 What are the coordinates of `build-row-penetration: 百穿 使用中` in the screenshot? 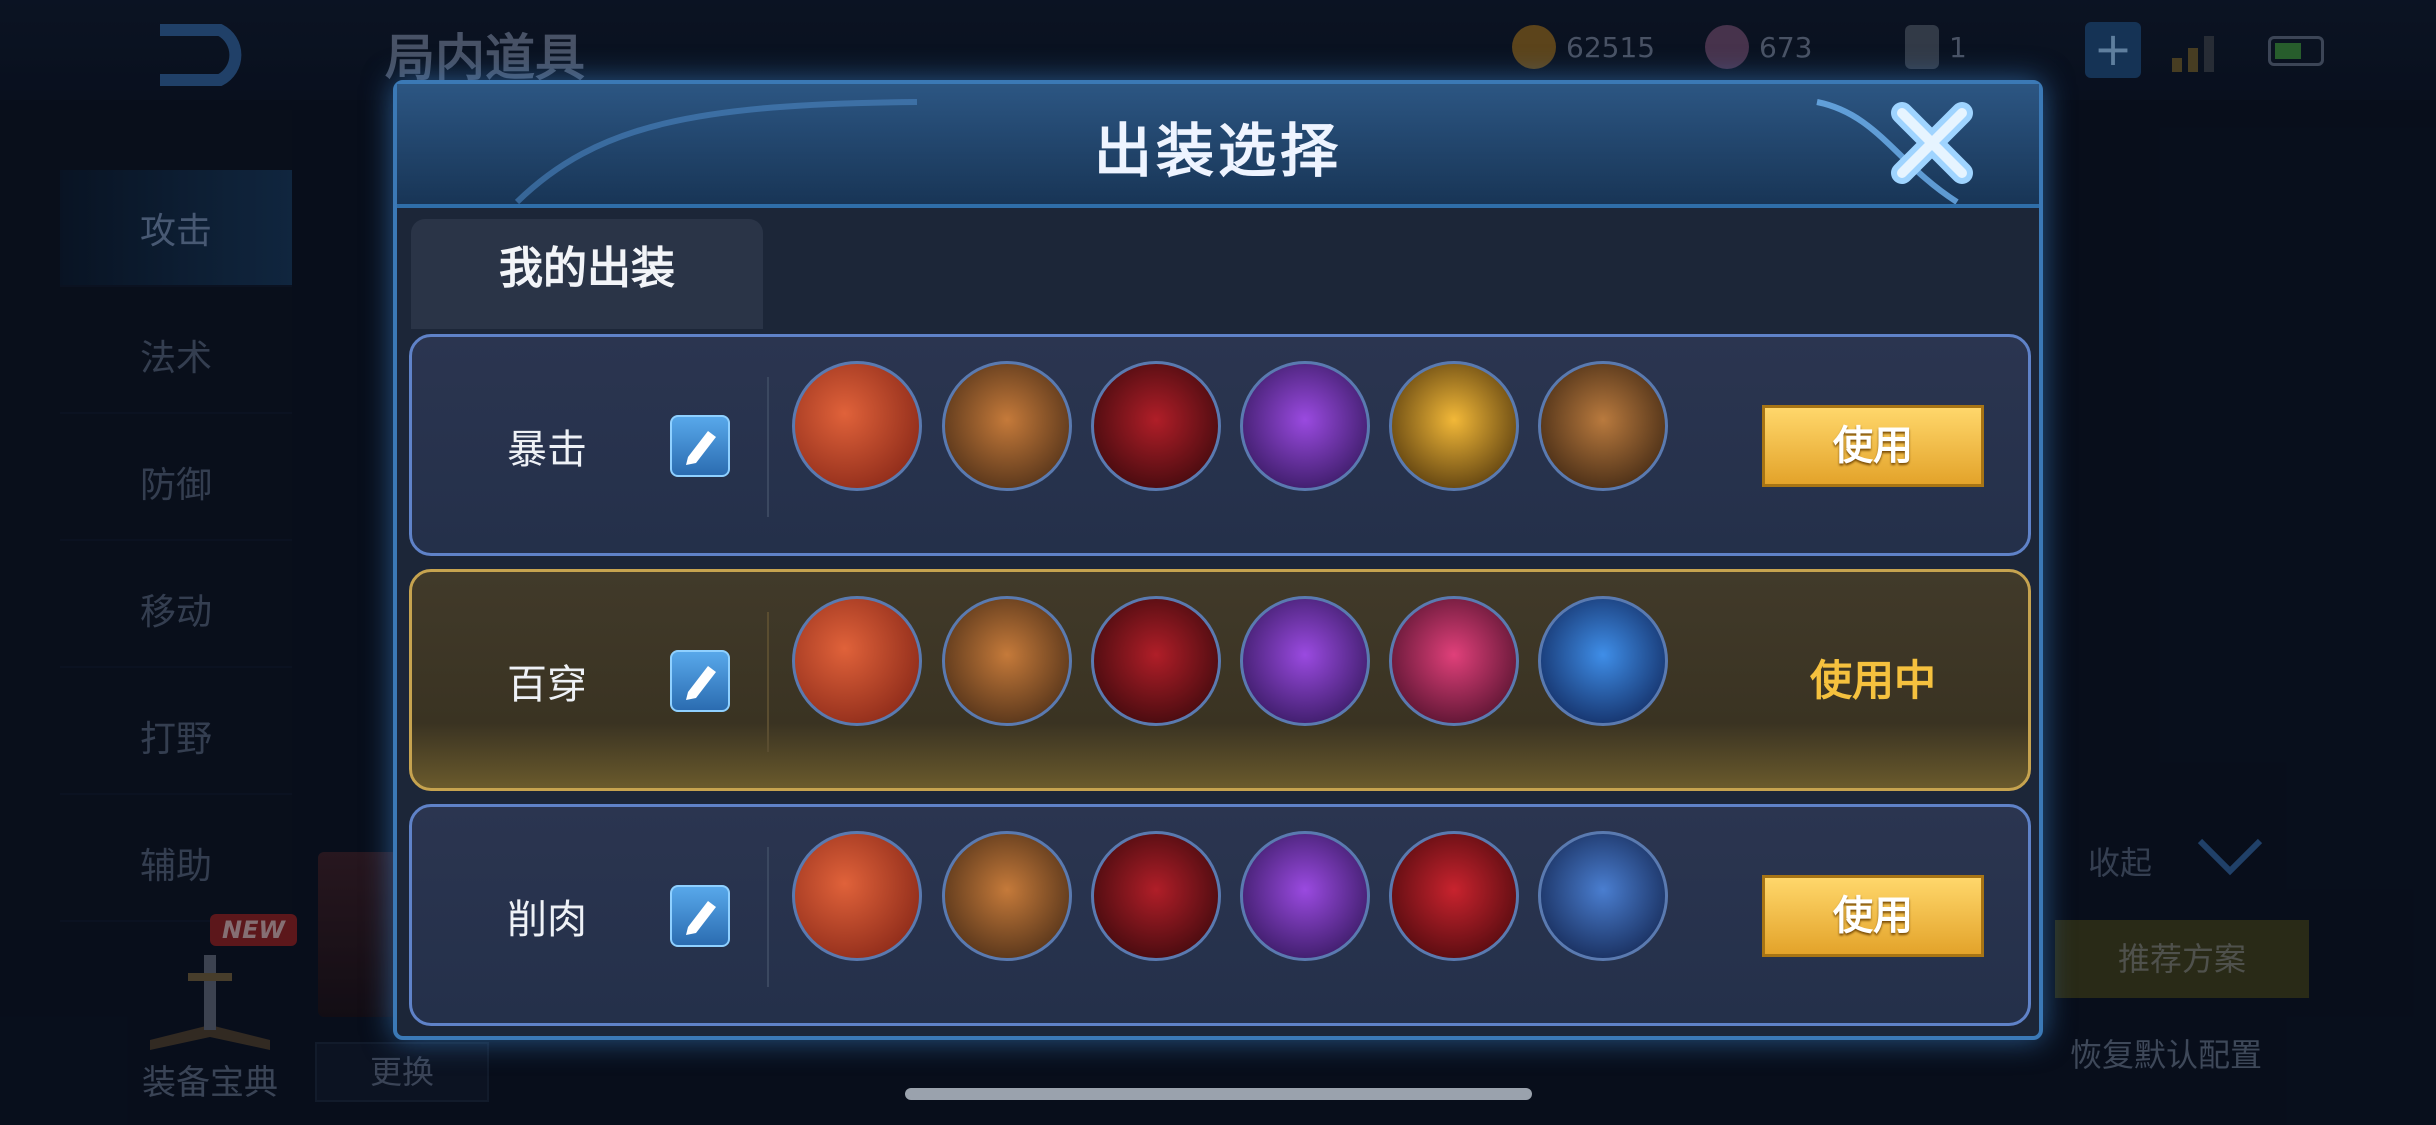 It's located at (1220, 680).